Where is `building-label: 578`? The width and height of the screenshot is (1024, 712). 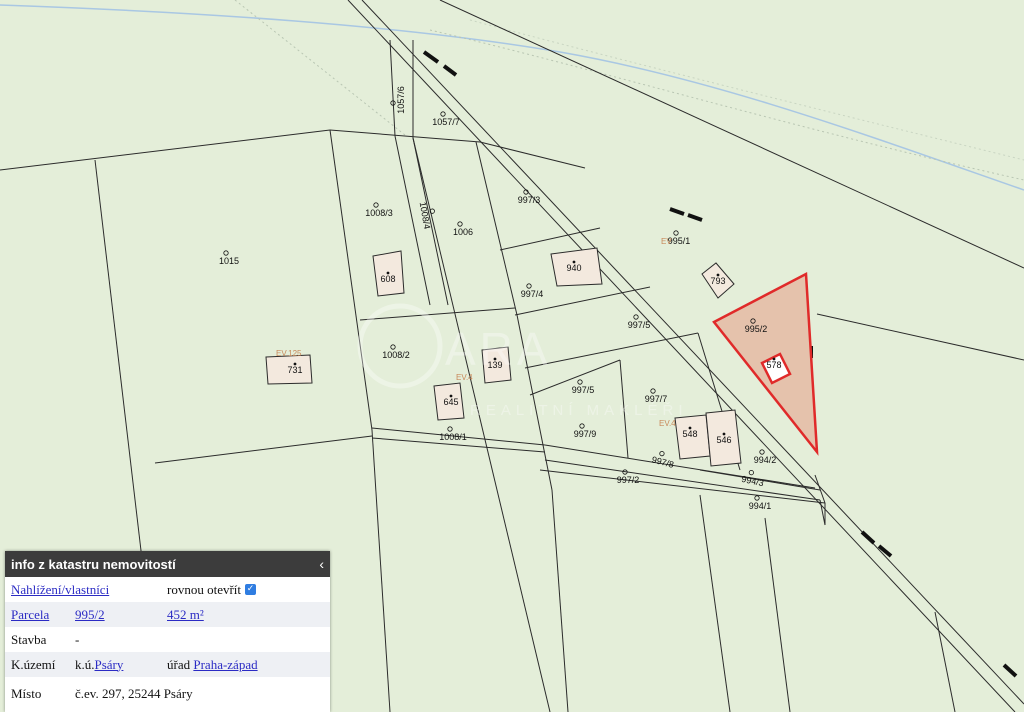 building-label: 578 is located at coordinates (773, 365).